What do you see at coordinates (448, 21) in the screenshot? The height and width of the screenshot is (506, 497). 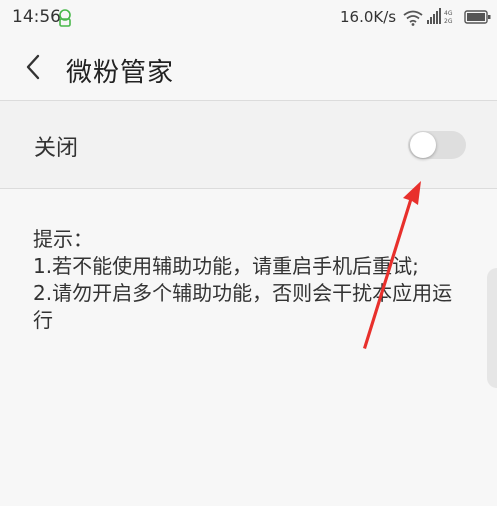 I see `svg-text: 2G` at bounding box center [448, 21].